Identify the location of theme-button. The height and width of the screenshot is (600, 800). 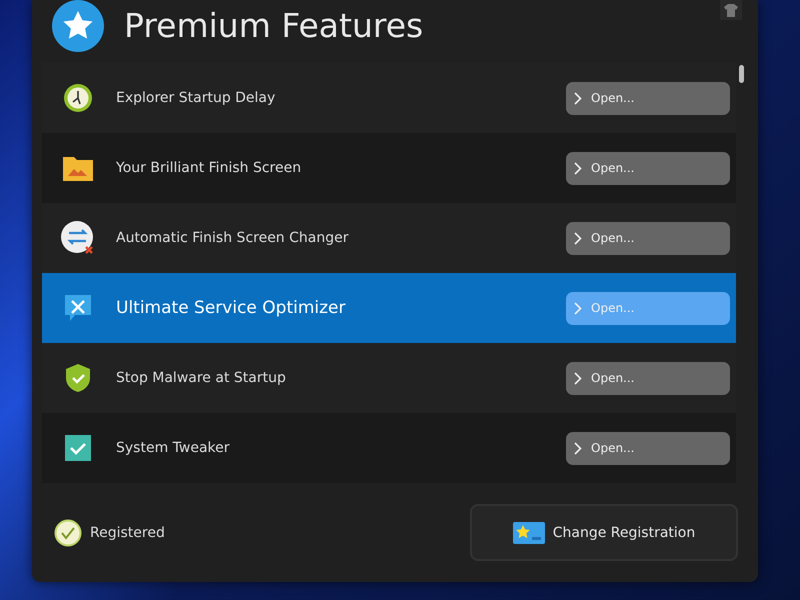
(731, 10).